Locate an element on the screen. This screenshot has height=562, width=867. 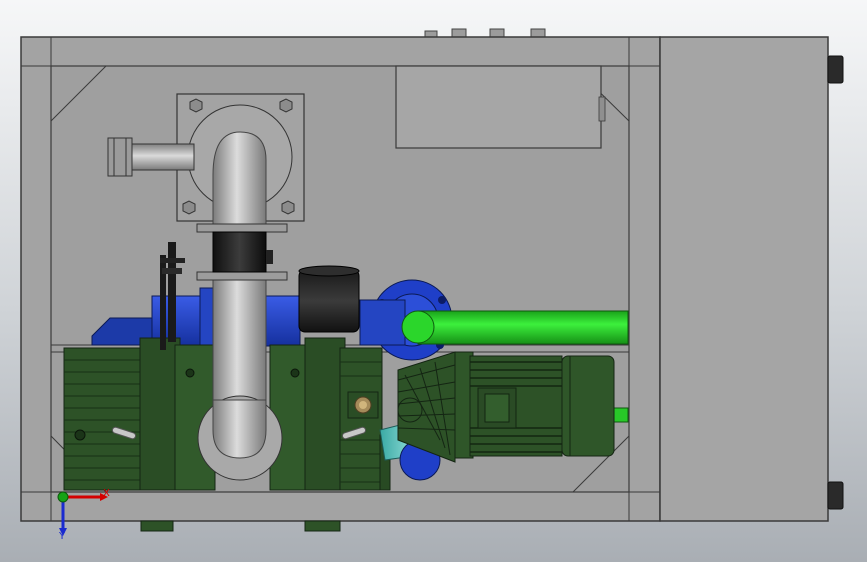
triad-z-axis is located at coordinates (63, 497).